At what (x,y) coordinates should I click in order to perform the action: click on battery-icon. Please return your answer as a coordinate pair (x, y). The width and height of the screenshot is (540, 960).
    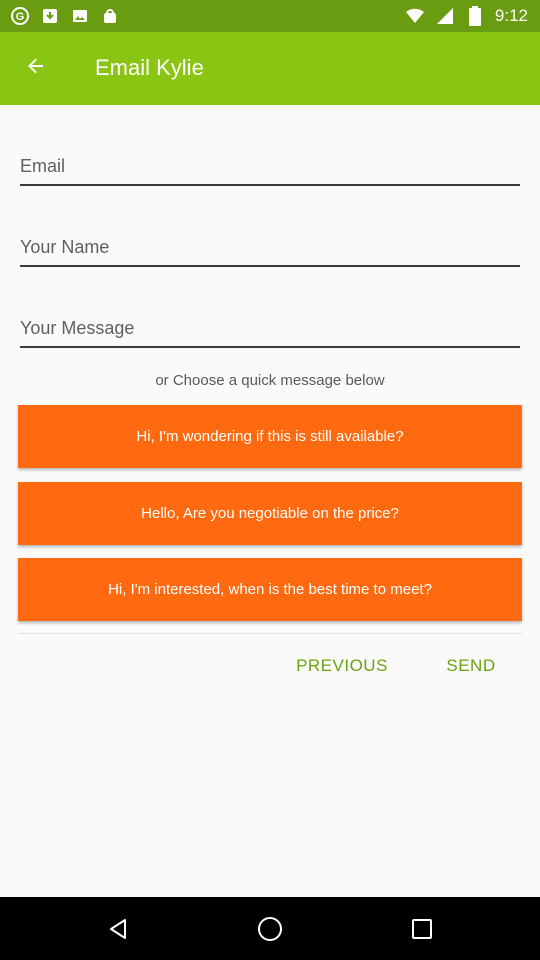
    Looking at the image, I should click on (475, 16).